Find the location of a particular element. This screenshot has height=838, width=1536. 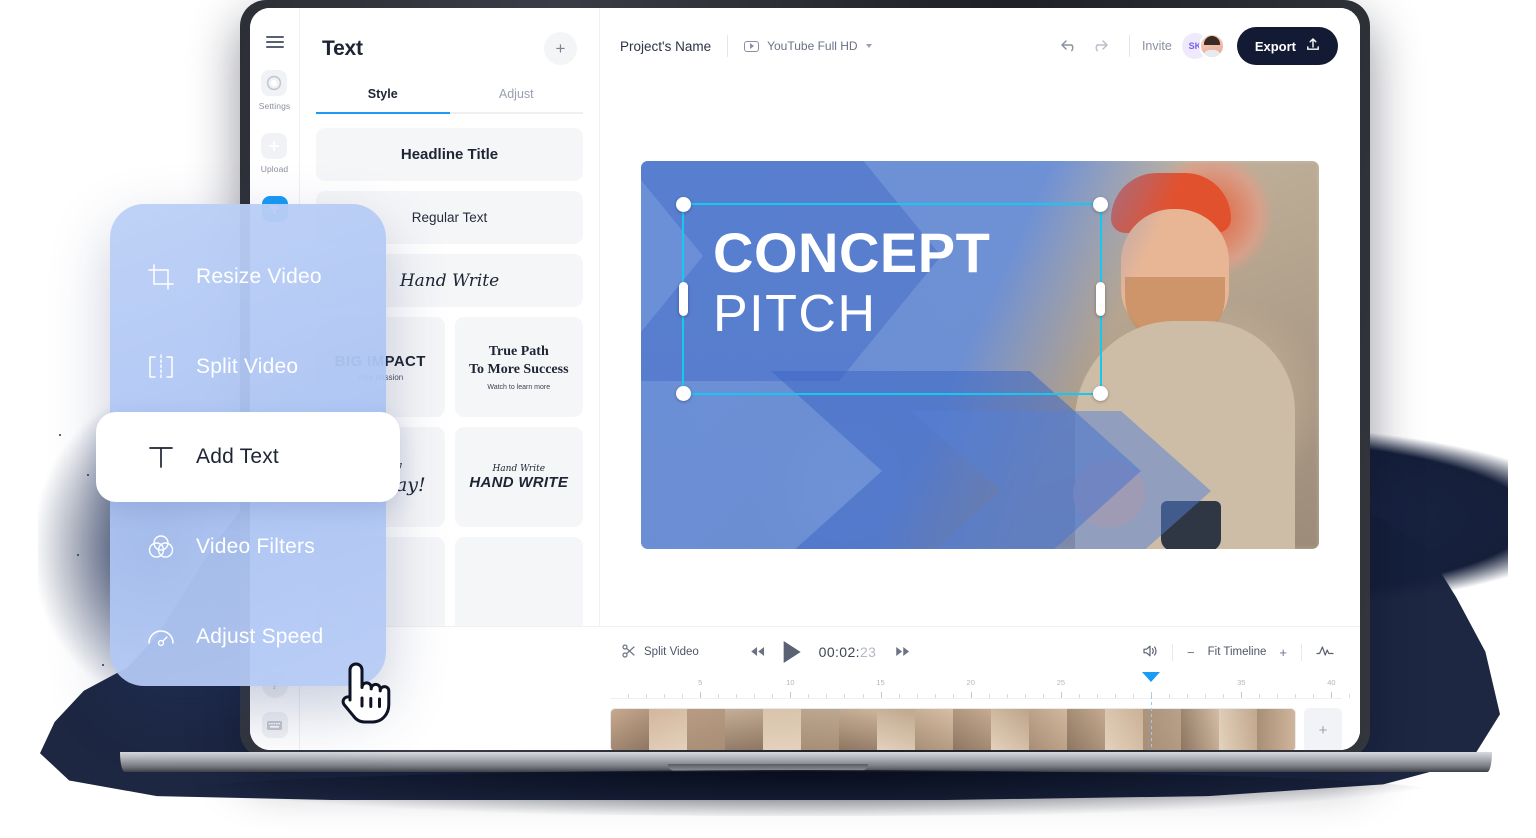

preset-label: YouTube Full HD is located at coordinates (812, 46).